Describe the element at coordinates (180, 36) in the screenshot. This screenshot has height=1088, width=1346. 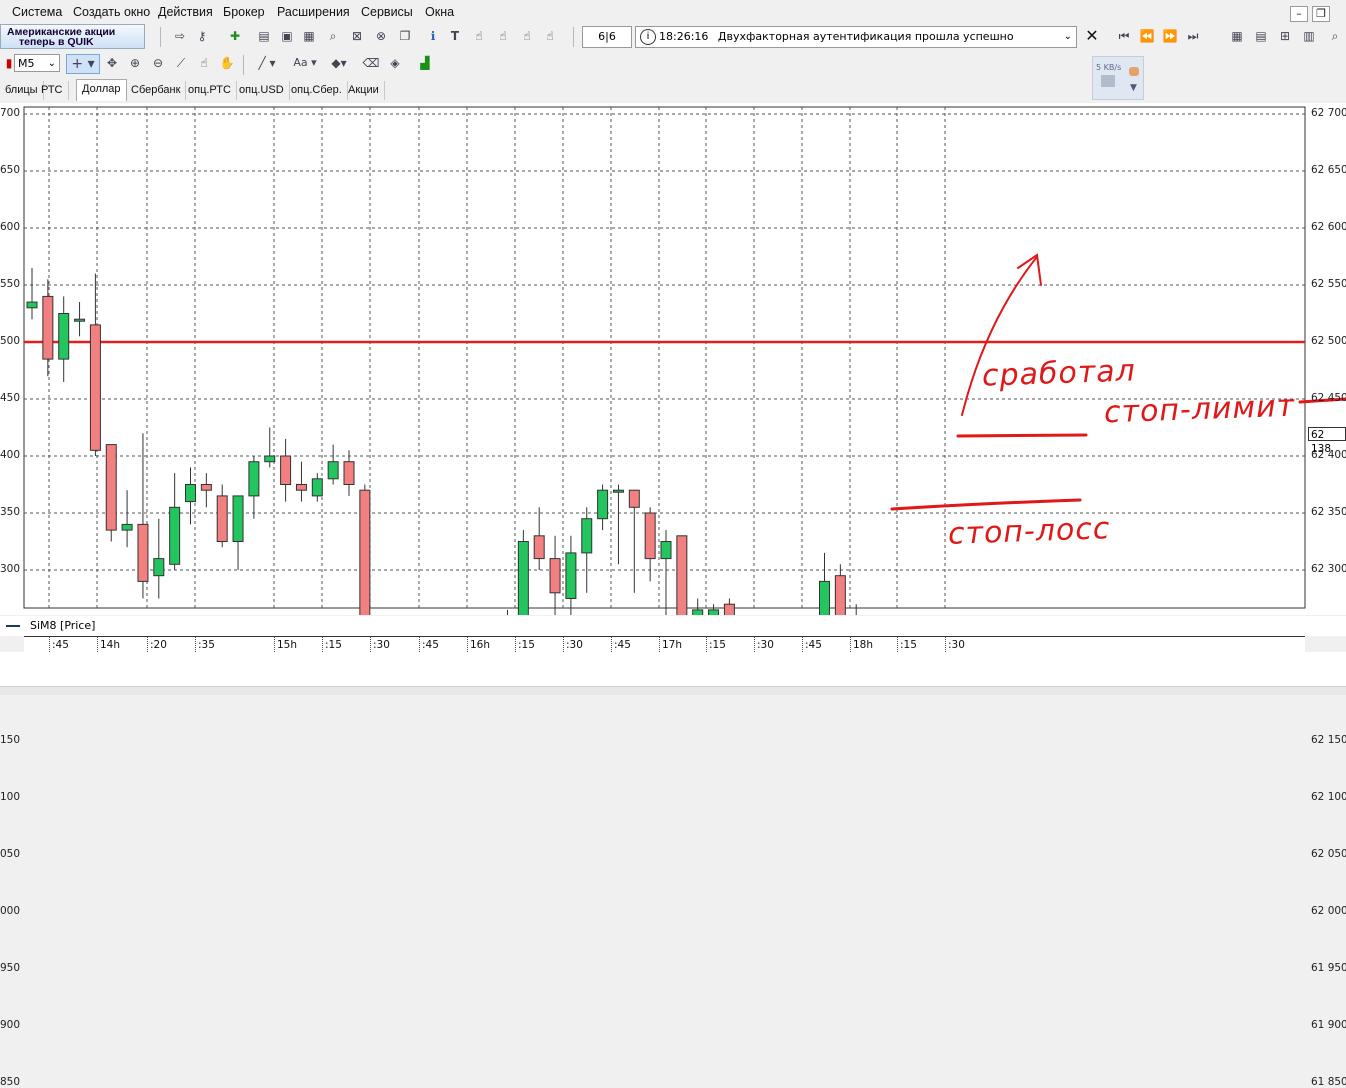
I see `arrow-icon: ⇨` at that location.